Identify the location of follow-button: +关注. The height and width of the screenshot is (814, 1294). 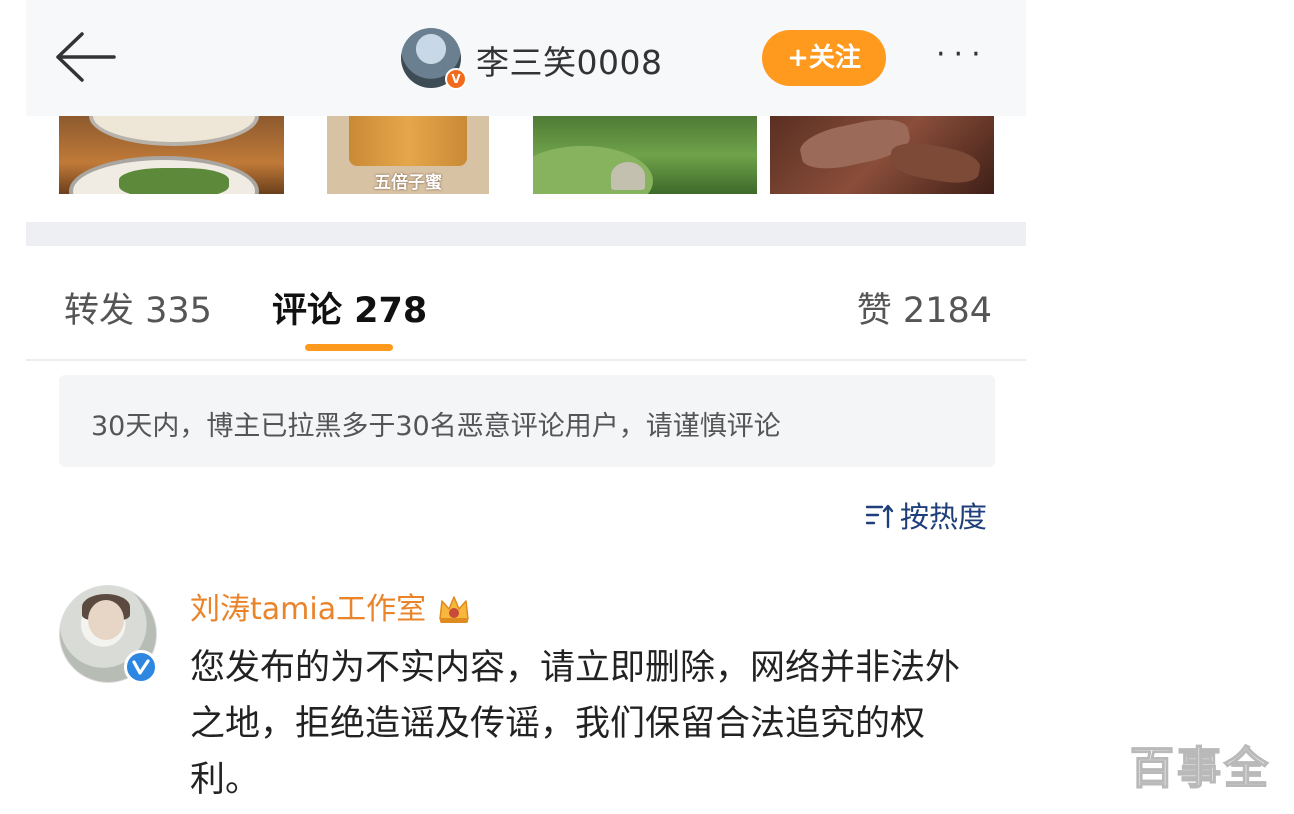
(824, 58).